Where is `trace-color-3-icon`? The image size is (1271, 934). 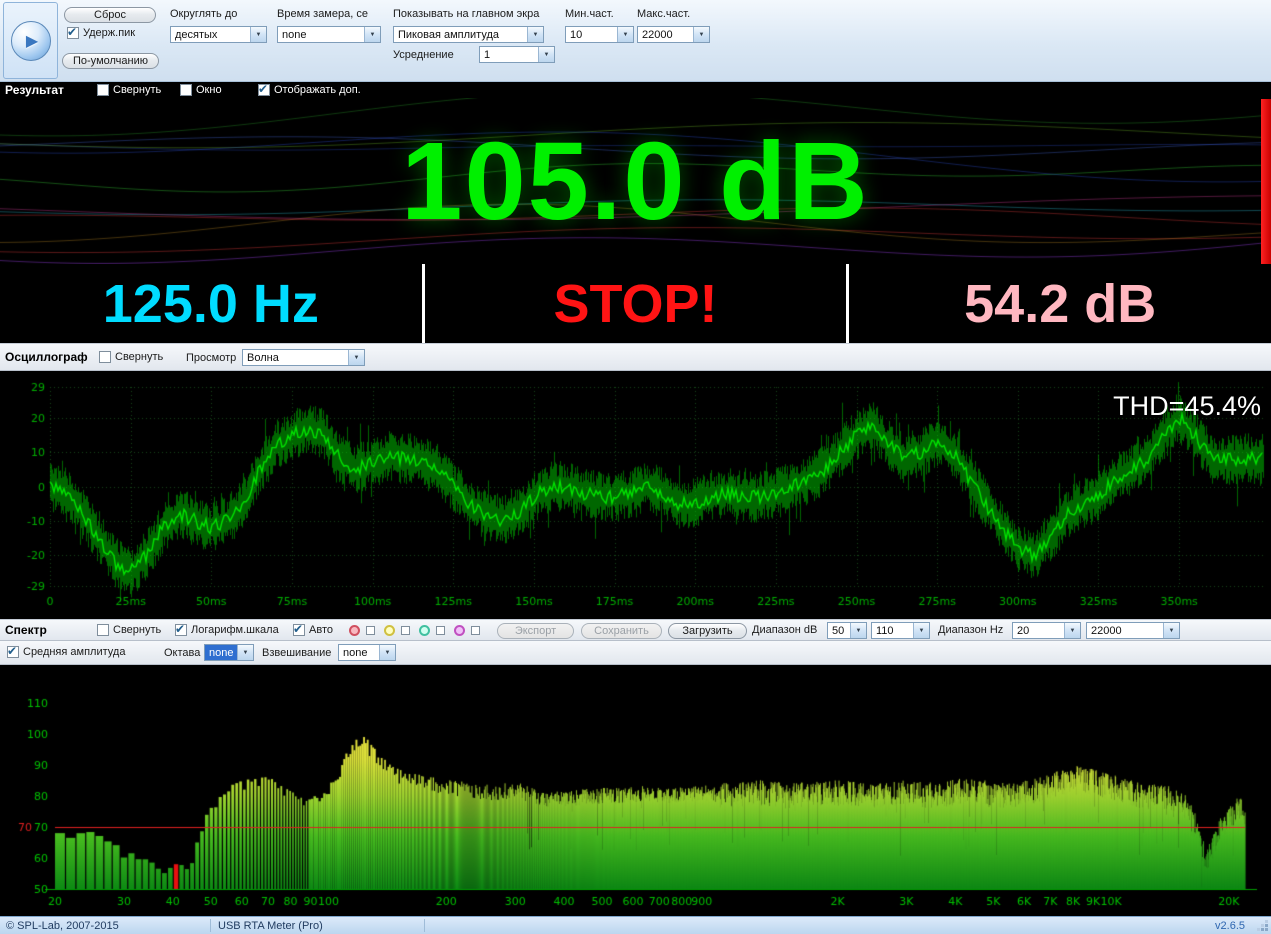 trace-color-3-icon is located at coordinates (424, 630).